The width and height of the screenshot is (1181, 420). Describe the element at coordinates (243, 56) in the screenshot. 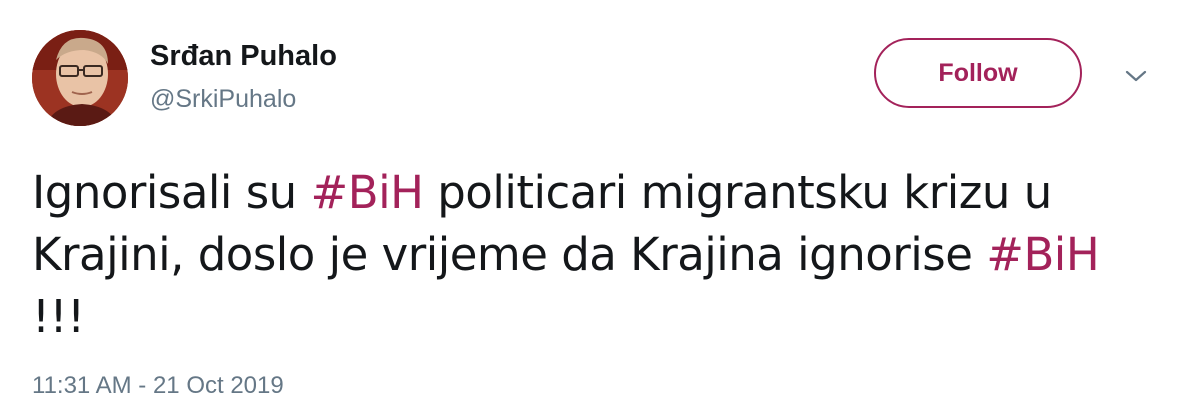

I see `user-name: Srđan Puhalo` at that location.